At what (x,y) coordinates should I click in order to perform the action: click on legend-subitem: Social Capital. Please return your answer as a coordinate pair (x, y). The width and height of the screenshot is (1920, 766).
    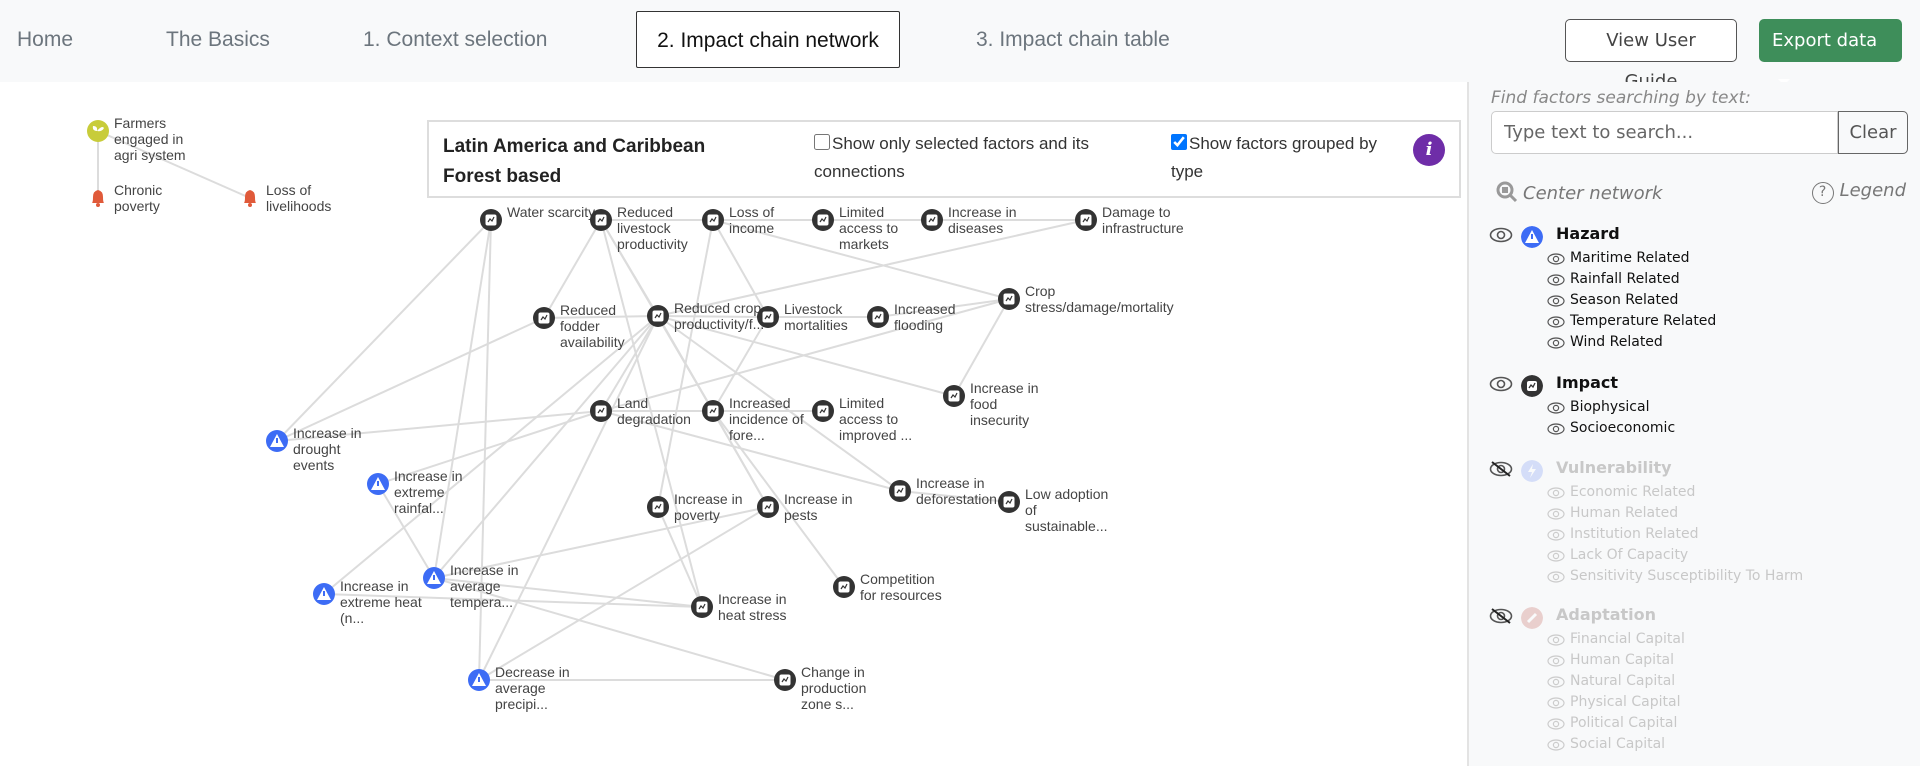
    Looking at the image, I should click on (1616, 744).